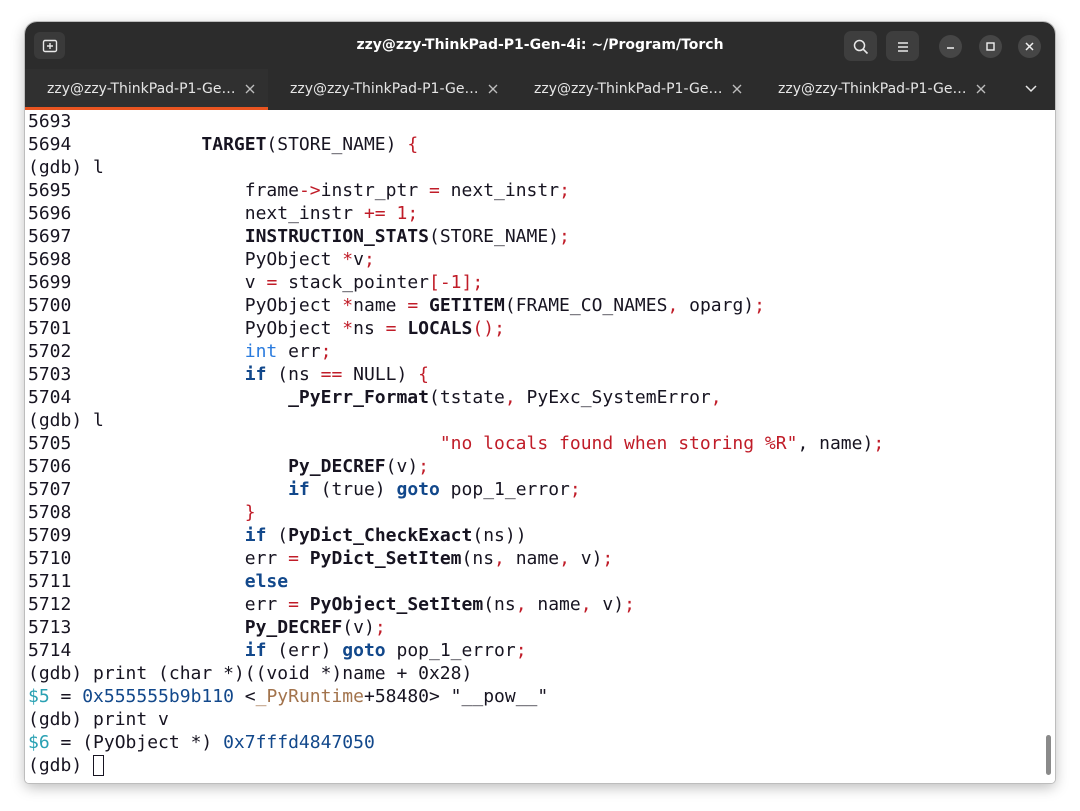 The width and height of the screenshot is (1080, 811). I want to click on terminal-text: _PyRuntime, so click(309, 696).